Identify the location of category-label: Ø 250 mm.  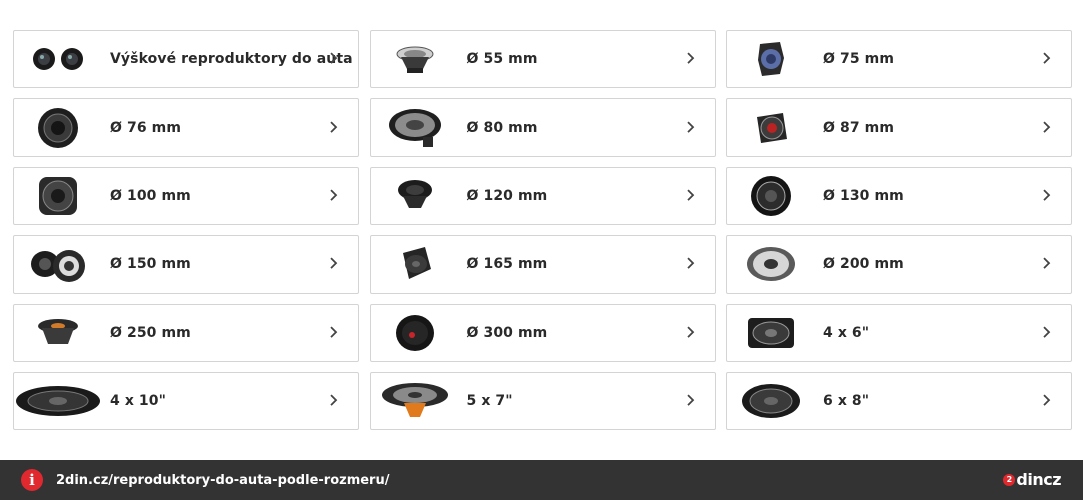
(150, 332).